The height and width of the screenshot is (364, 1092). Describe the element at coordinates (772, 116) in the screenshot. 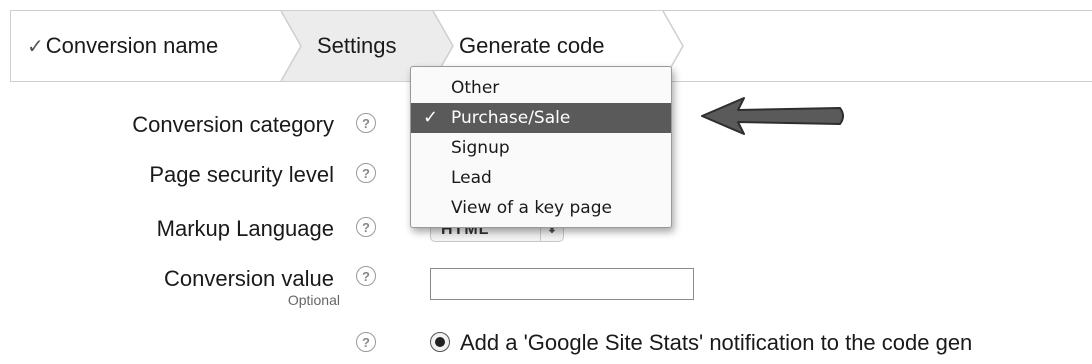

I see `arrow-left-icon` at that location.